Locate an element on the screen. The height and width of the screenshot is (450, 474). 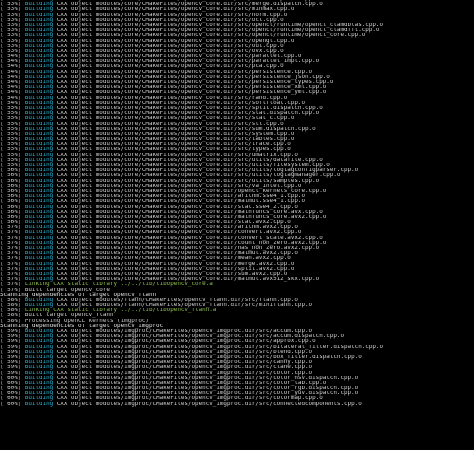
line-message: Building is located at coordinates (39, 404).